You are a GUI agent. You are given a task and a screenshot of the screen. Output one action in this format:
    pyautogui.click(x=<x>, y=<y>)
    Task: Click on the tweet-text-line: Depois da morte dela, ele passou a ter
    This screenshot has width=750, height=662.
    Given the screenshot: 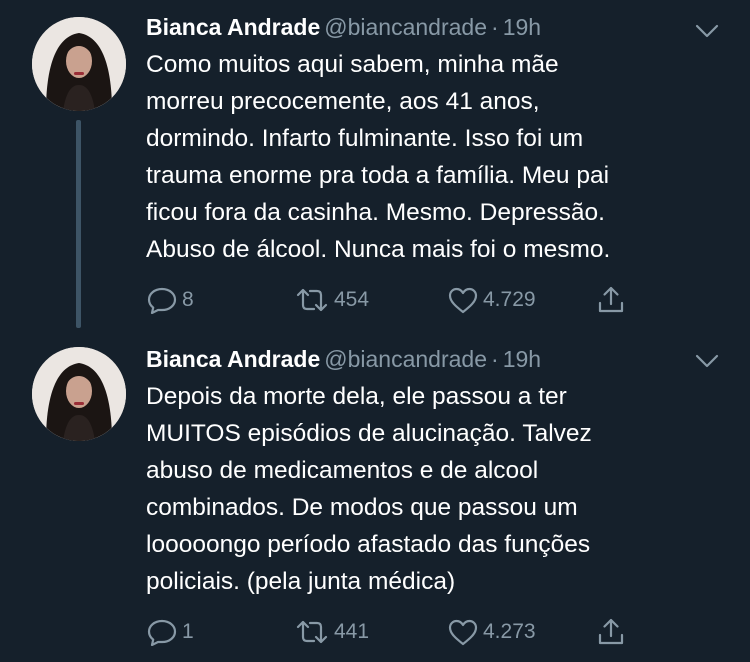 What is the action you would take?
    pyautogui.click(x=356, y=396)
    